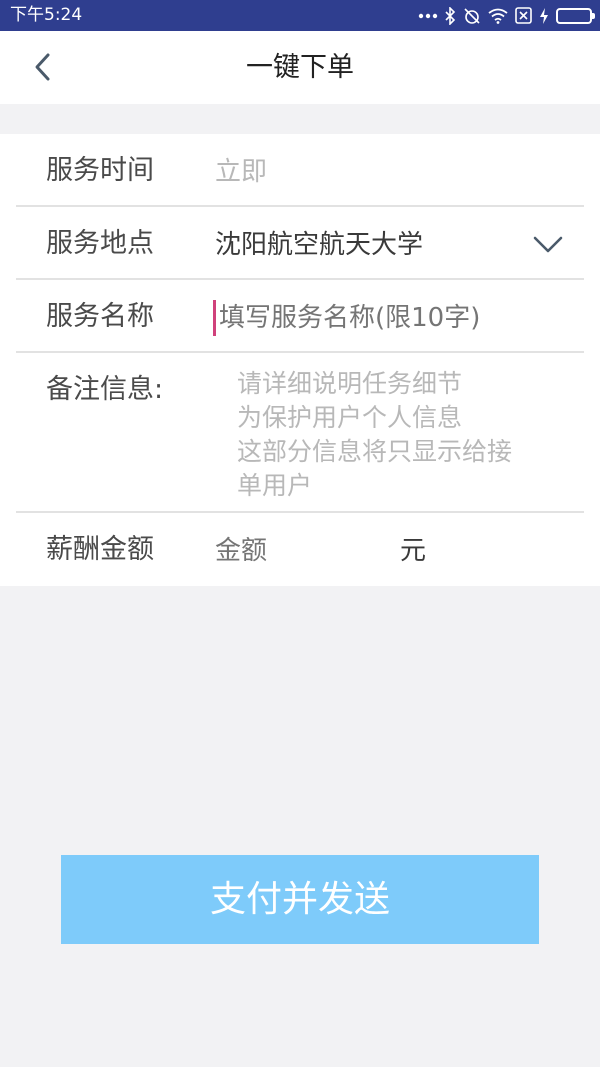 The width and height of the screenshot is (600, 1067). What do you see at coordinates (105, 389) in the screenshot?
I see `notes-label: 备注信息:` at bounding box center [105, 389].